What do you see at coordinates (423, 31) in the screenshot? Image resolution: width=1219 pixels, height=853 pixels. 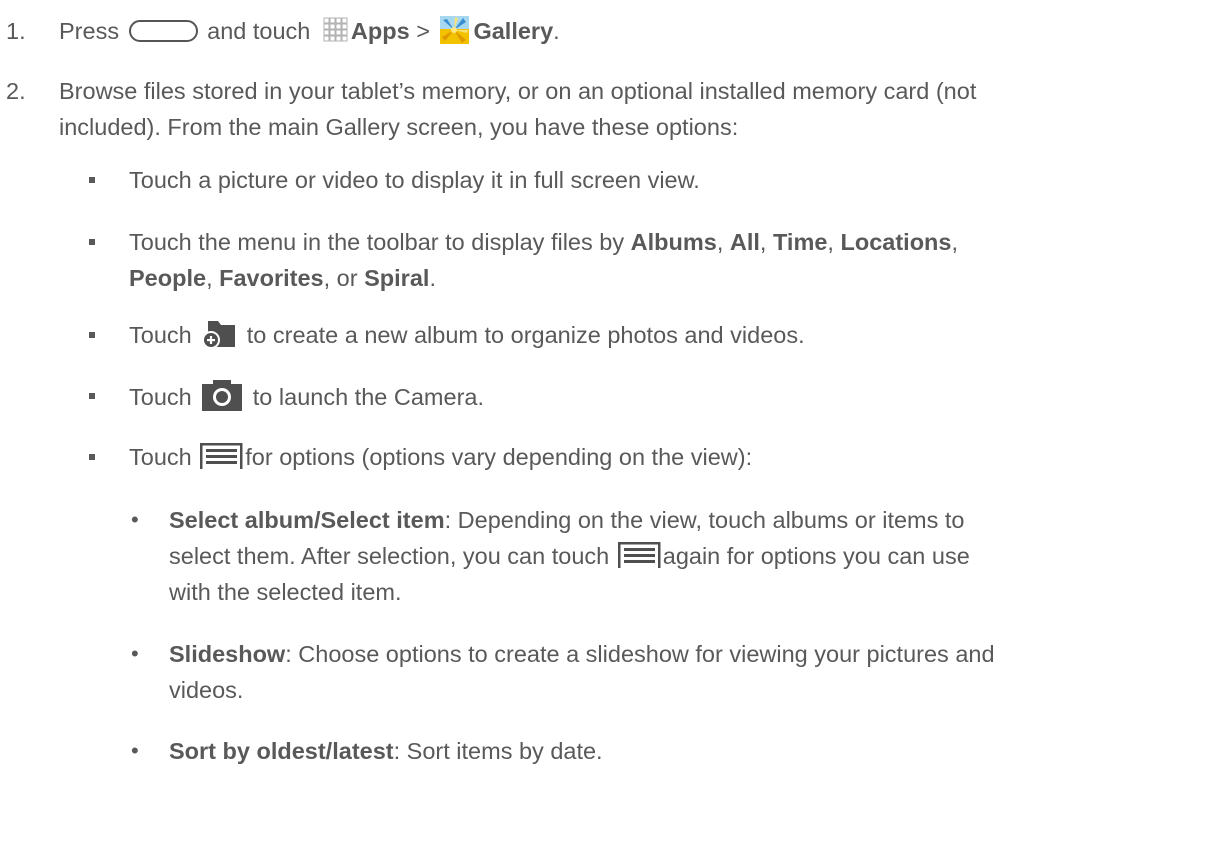 I see `step-1-arrow: >` at bounding box center [423, 31].